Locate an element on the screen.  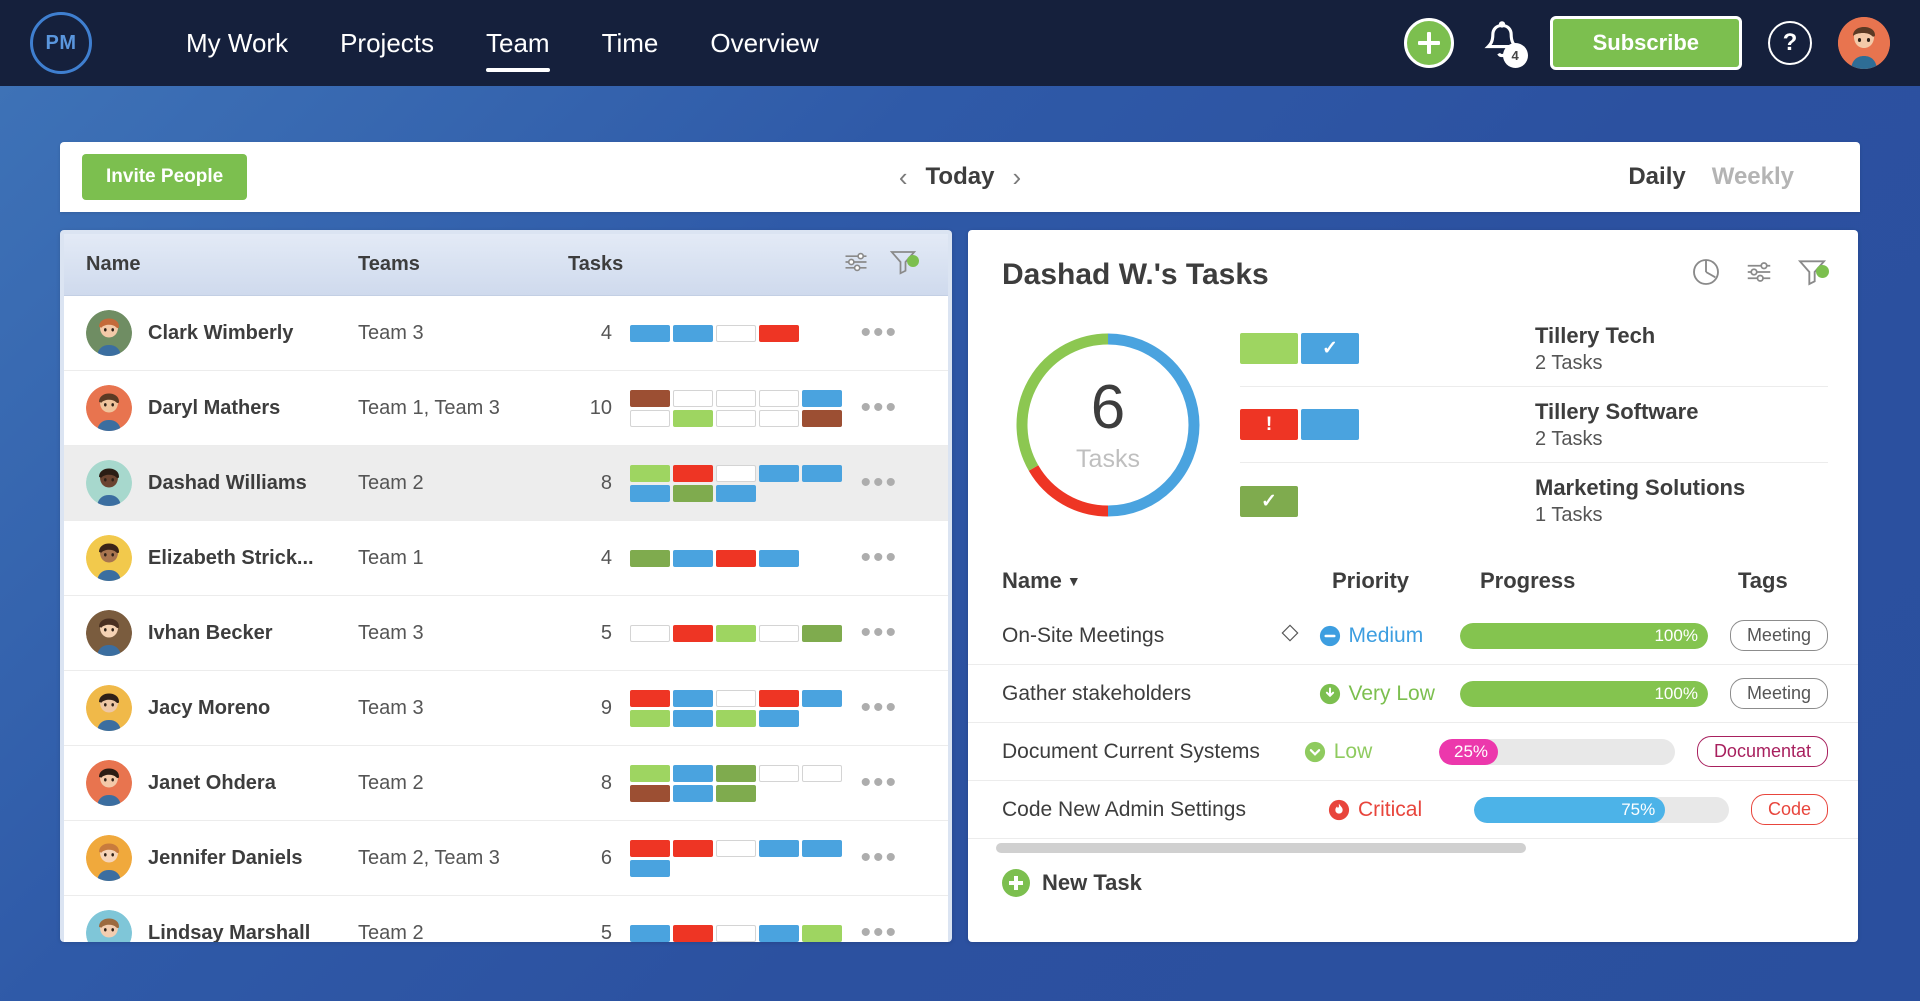
sliders-icon is located at coordinates (856, 265).